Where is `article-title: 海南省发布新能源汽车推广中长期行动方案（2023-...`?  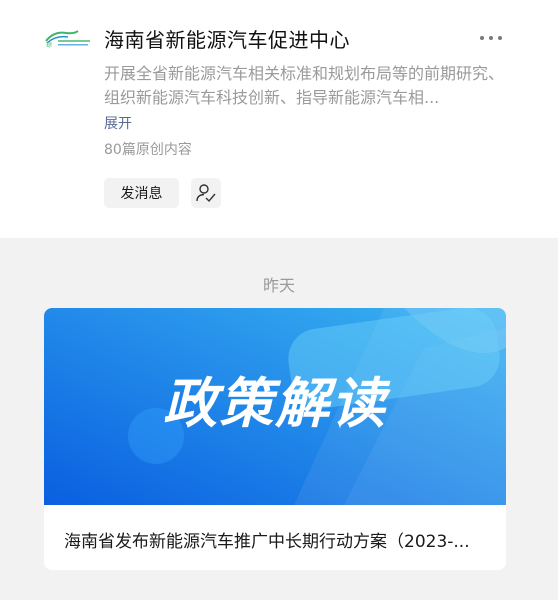
article-title: 海南省发布新能源汽车推广中长期行动方案（2023-... is located at coordinates (275, 539).